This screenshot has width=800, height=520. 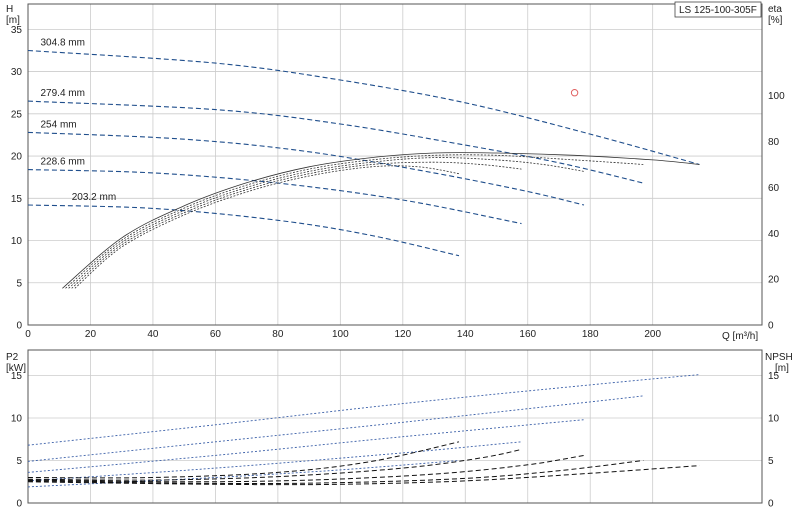 What do you see at coordinates (216, 334) in the screenshot?
I see `x-tick-label: 60` at bounding box center [216, 334].